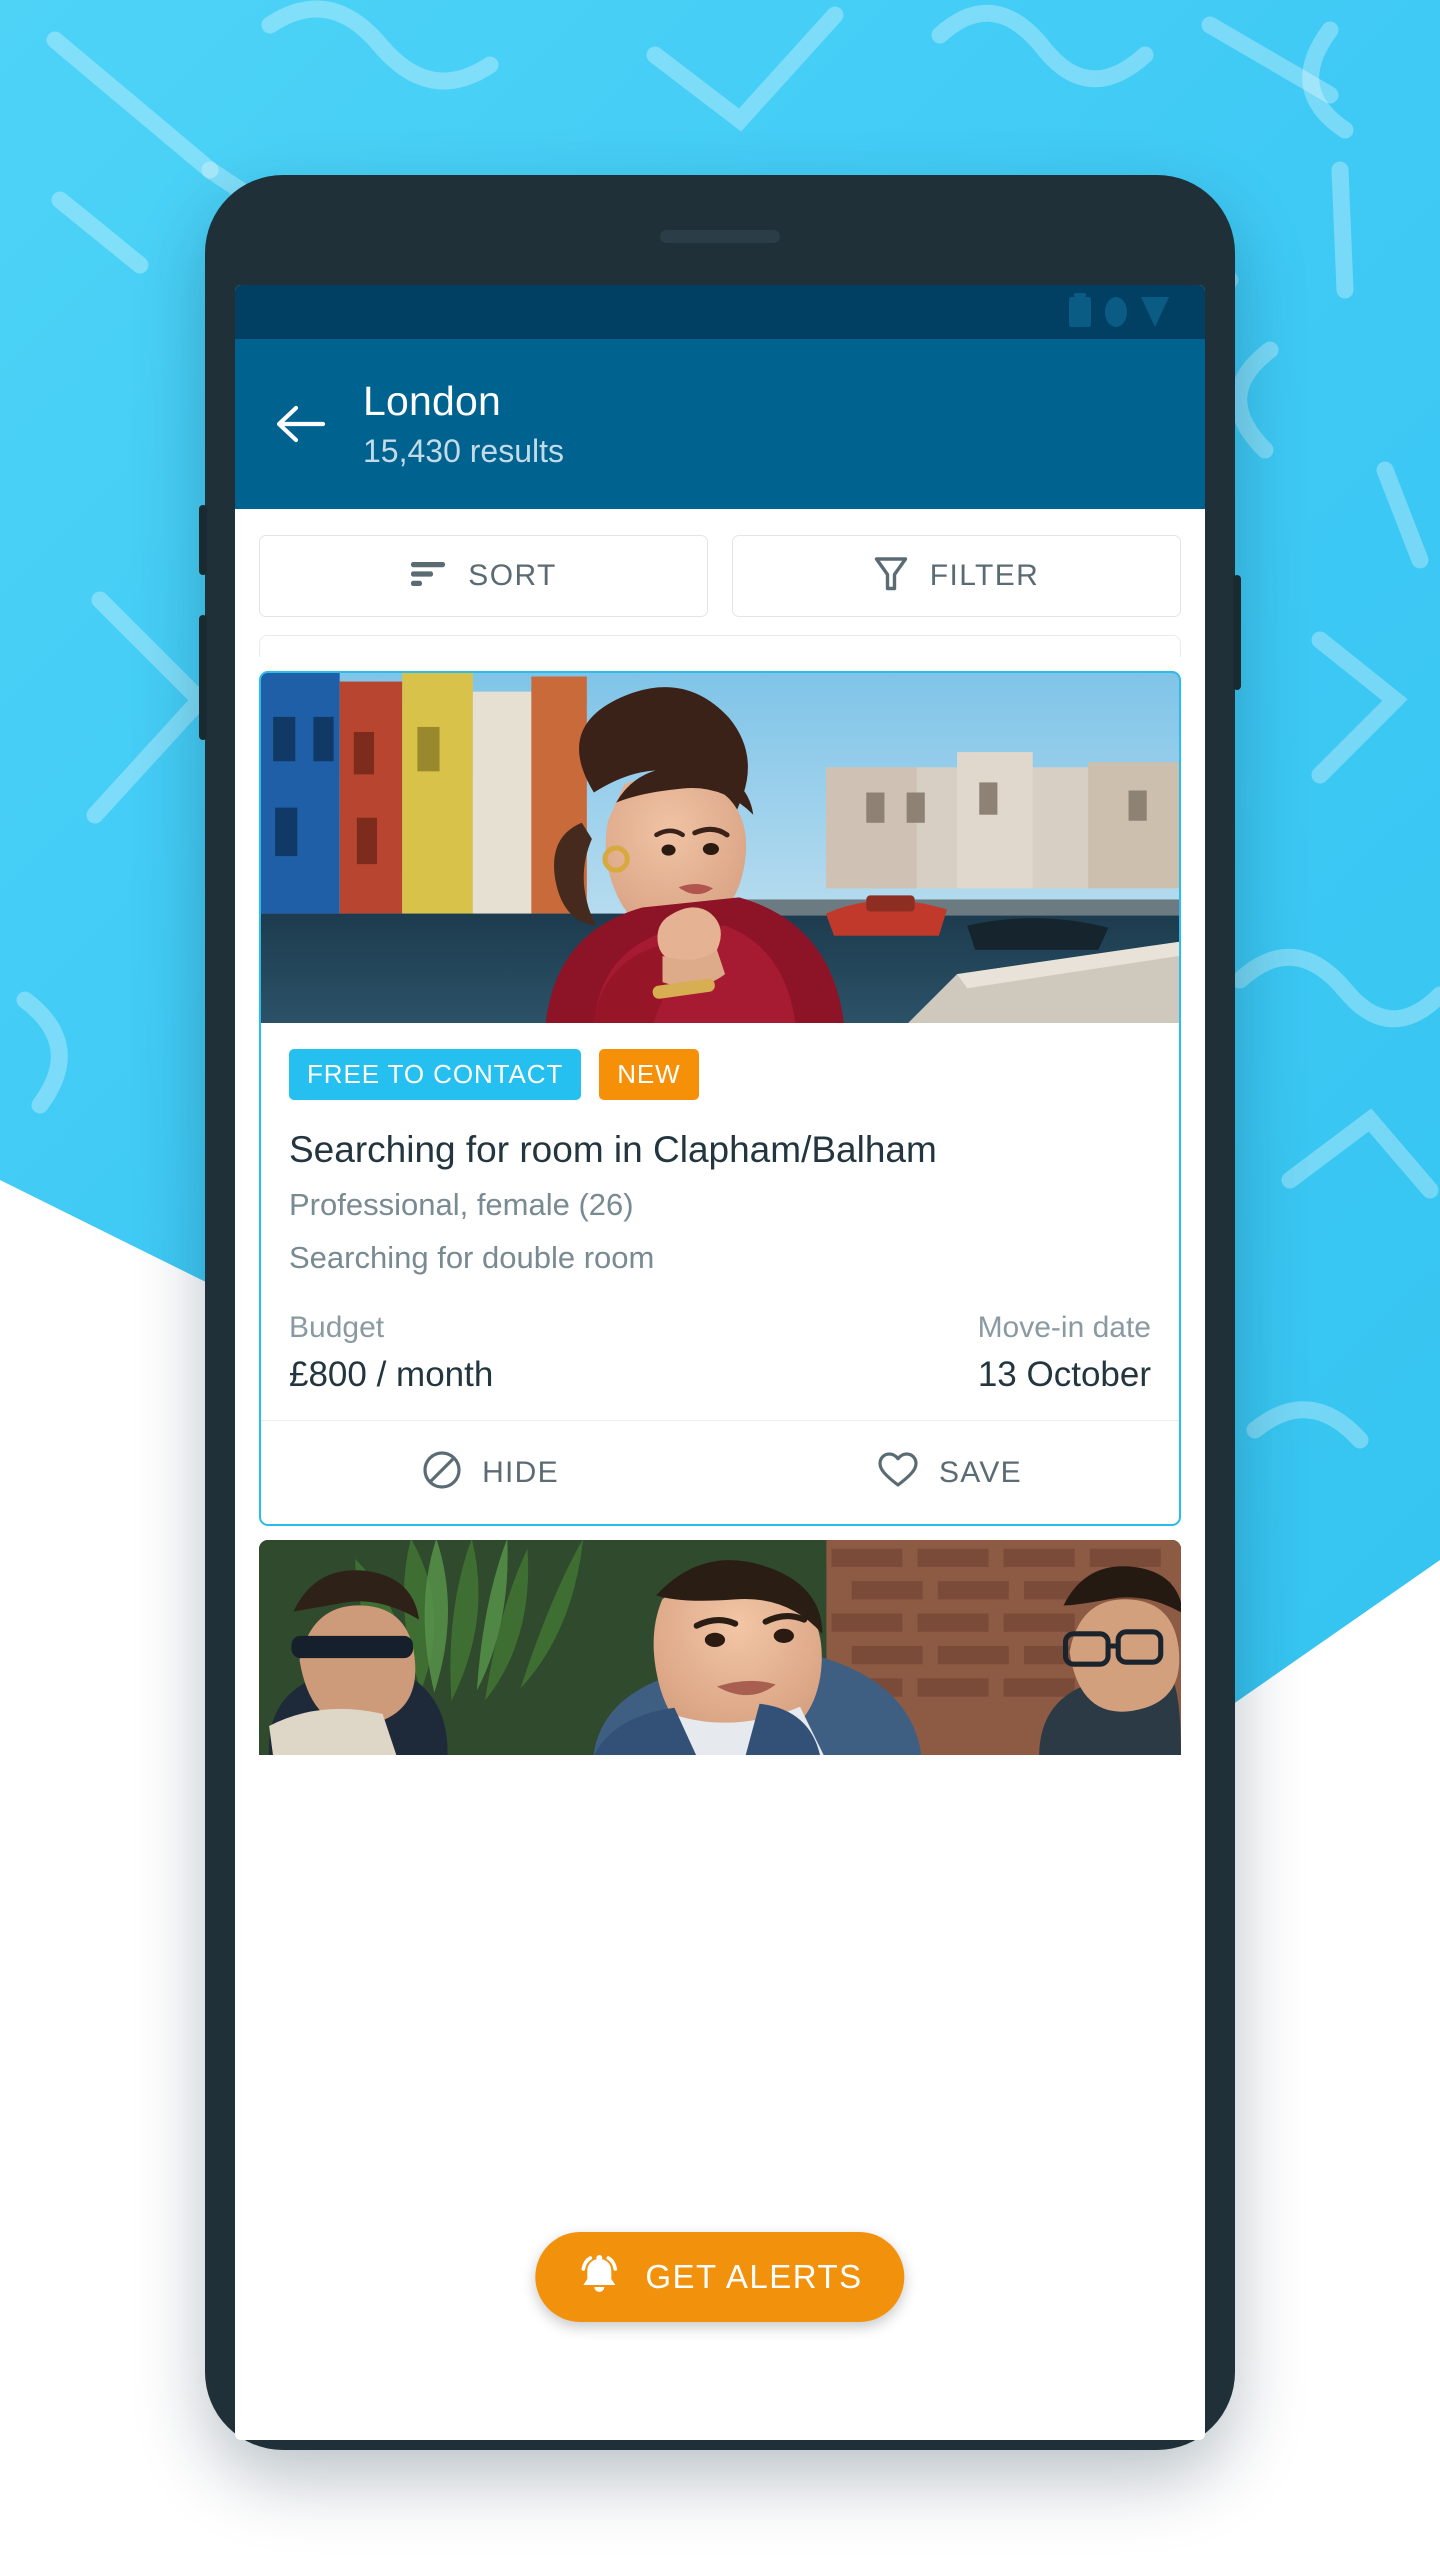  What do you see at coordinates (720, 236) in the screenshot?
I see `phone-speaker` at bounding box center [720, 236].